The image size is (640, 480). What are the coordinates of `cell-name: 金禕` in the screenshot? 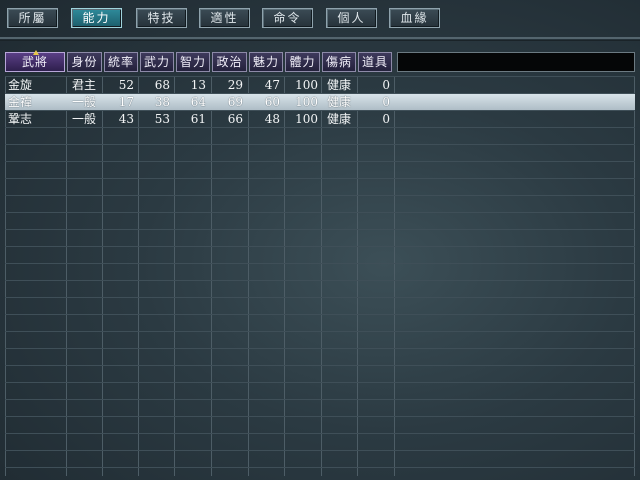 It's located at (20, 102).